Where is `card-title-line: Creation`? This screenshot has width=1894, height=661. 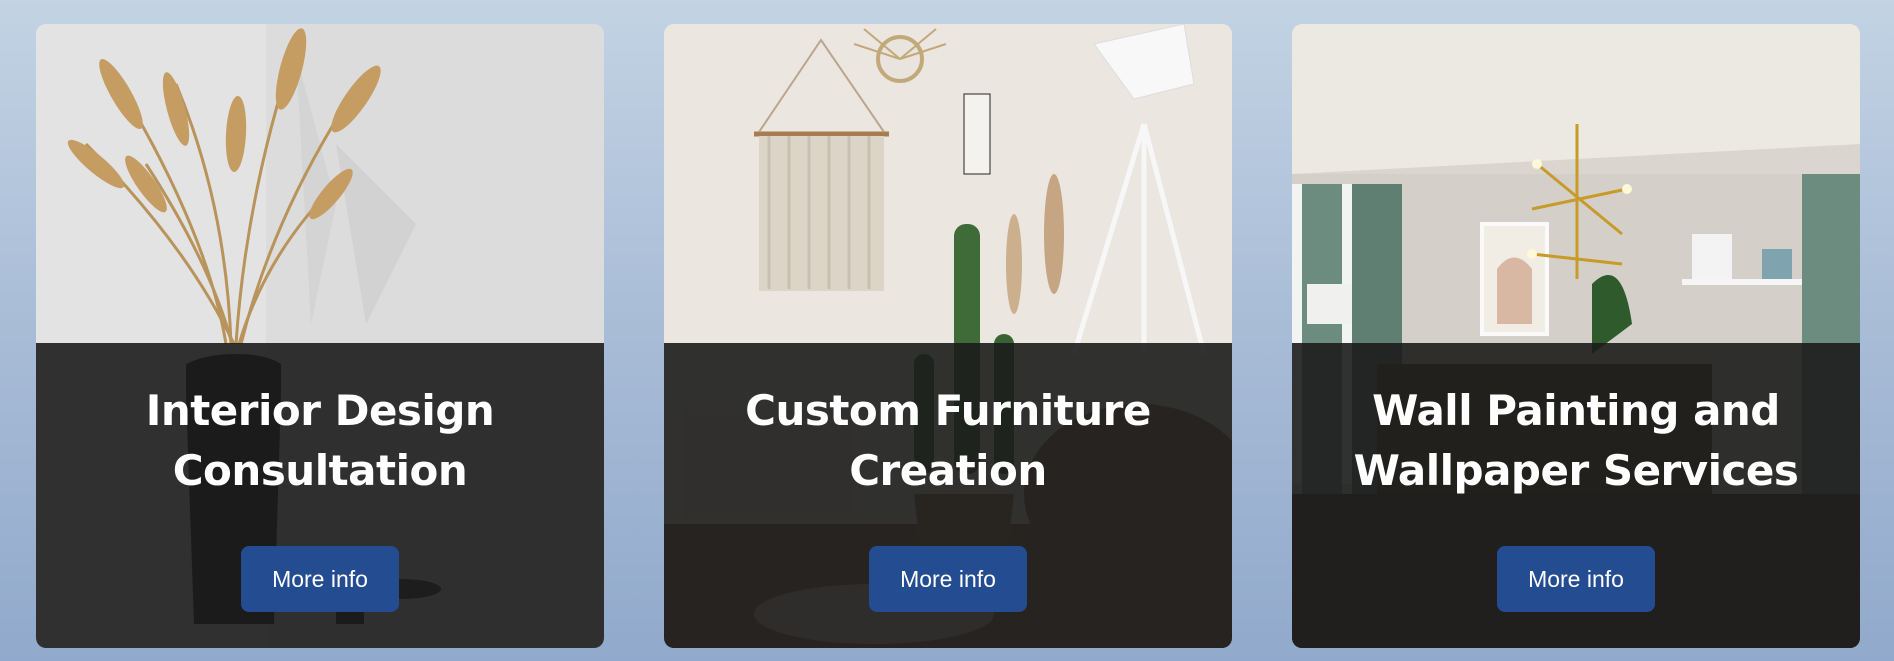
card-title-line: Creation is located at coordinates (948, 470).